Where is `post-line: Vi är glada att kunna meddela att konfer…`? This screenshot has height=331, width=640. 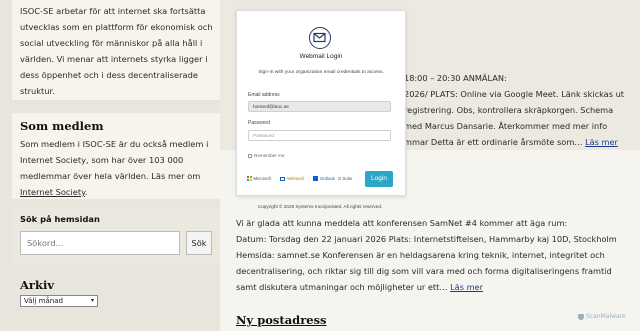 post-line: Vi är glada att kunna meddela att konfer… is located at coordinates (402, 223).